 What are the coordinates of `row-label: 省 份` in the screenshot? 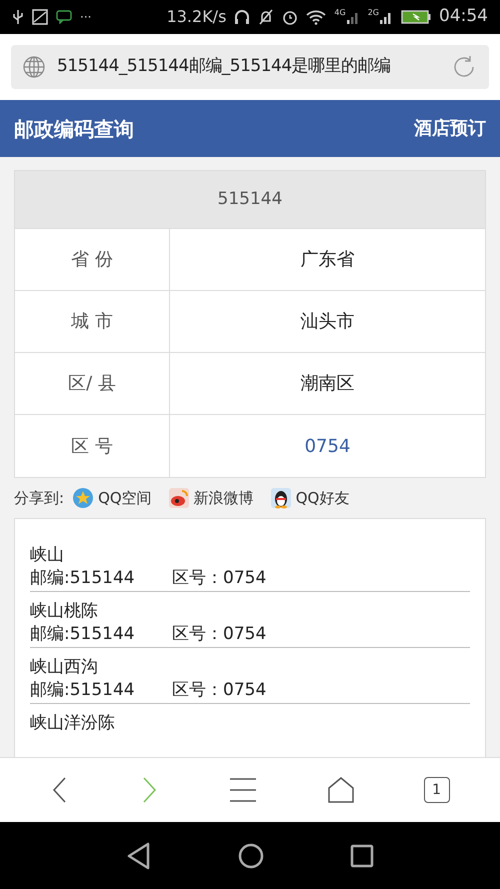 It's located at (92, 259).